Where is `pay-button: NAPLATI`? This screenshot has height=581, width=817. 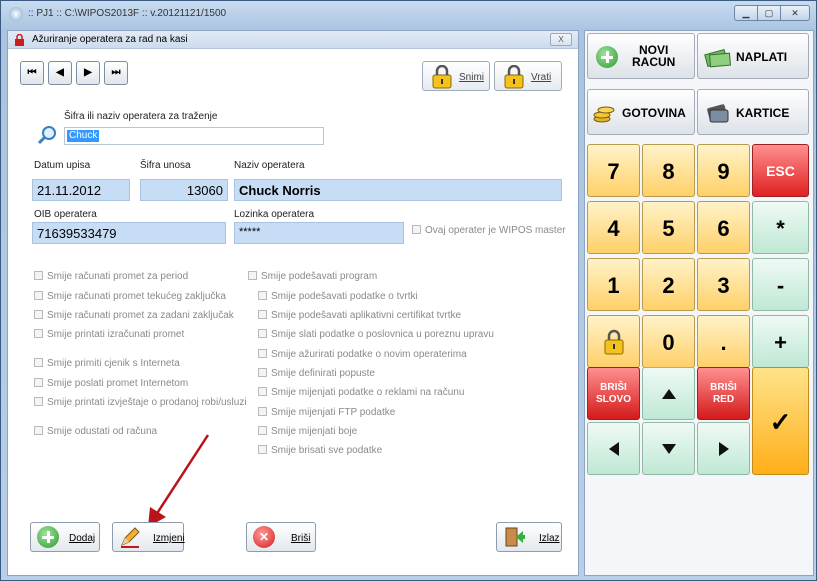 pay-button: NAPLATI is located at coordinates (753, 56).